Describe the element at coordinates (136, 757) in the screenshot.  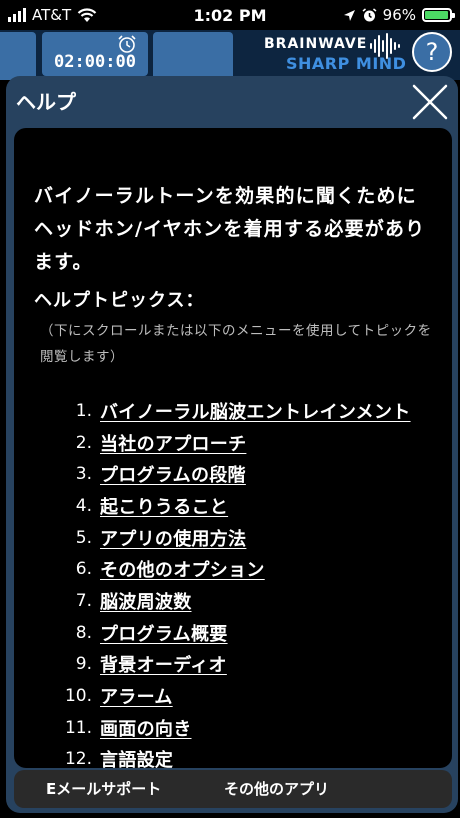
I see `topic-link: 言語設定` at that location.